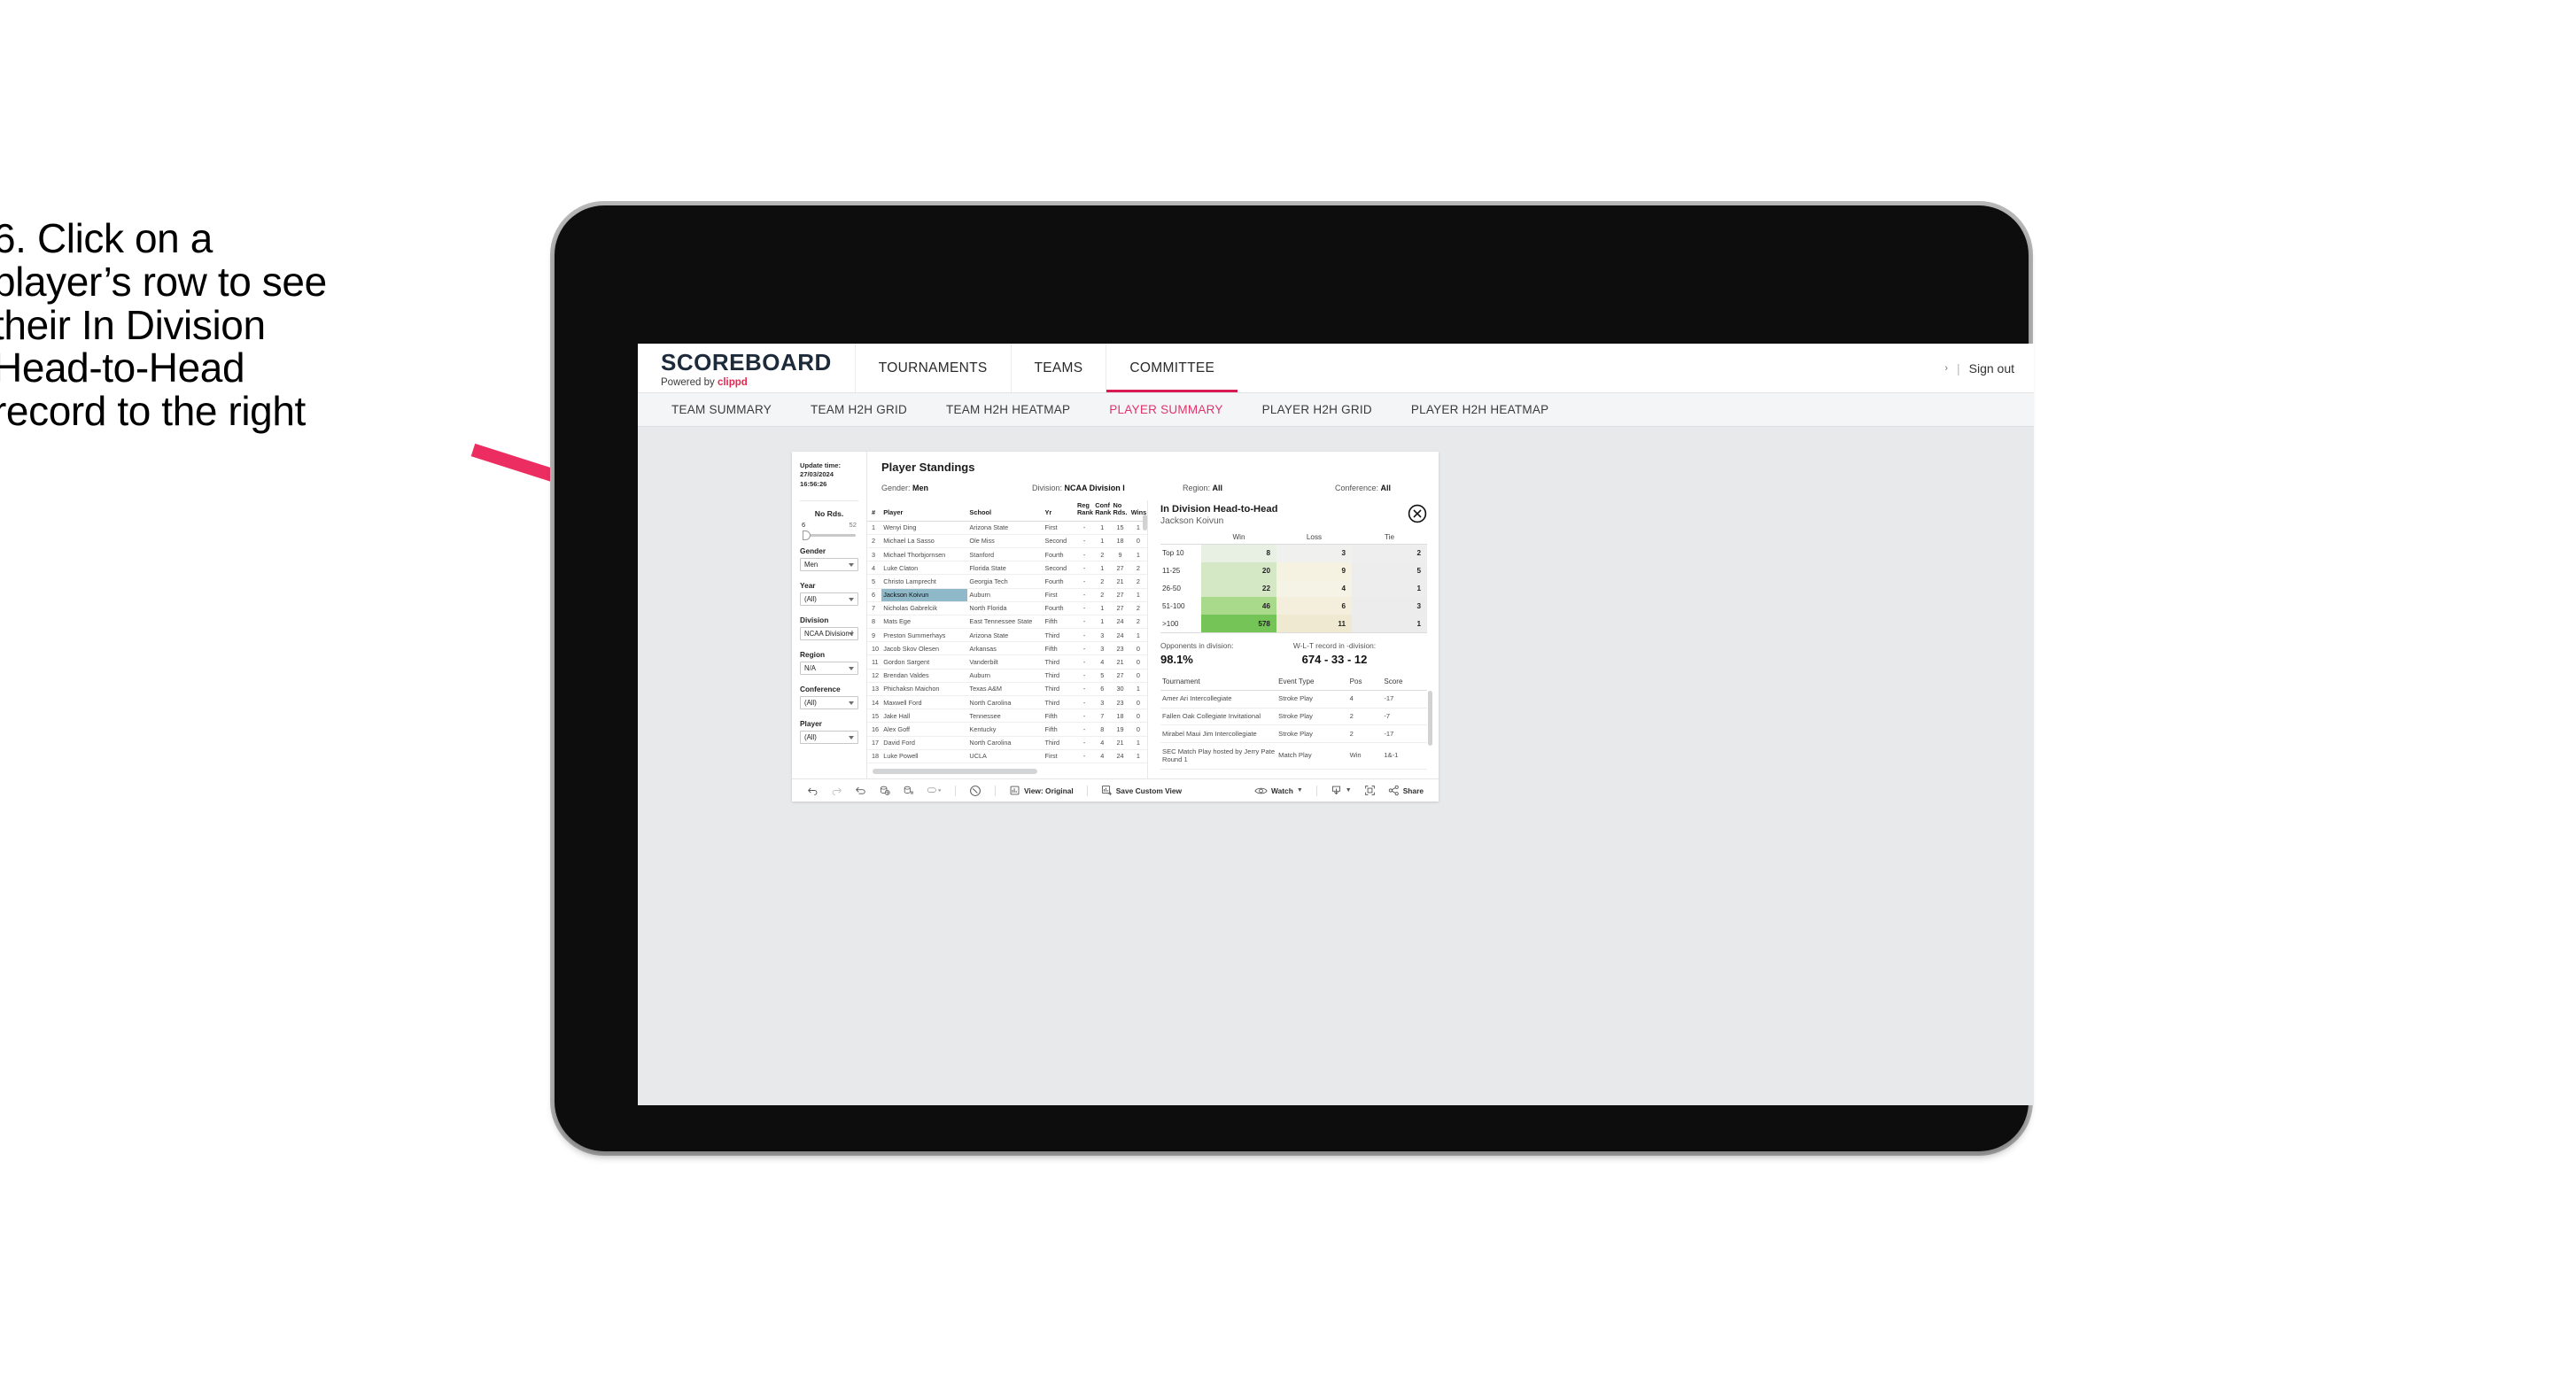 The image size is (2576, 1386). I want to click on cell-reg-rank: -, so click(1084, 541).